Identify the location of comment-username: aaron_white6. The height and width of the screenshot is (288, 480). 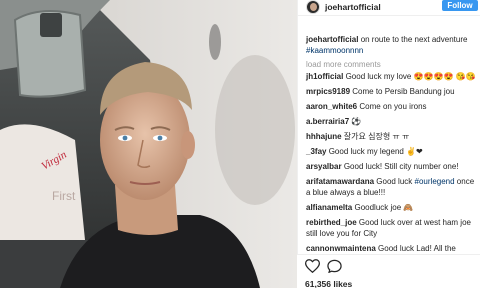
(331, 106).